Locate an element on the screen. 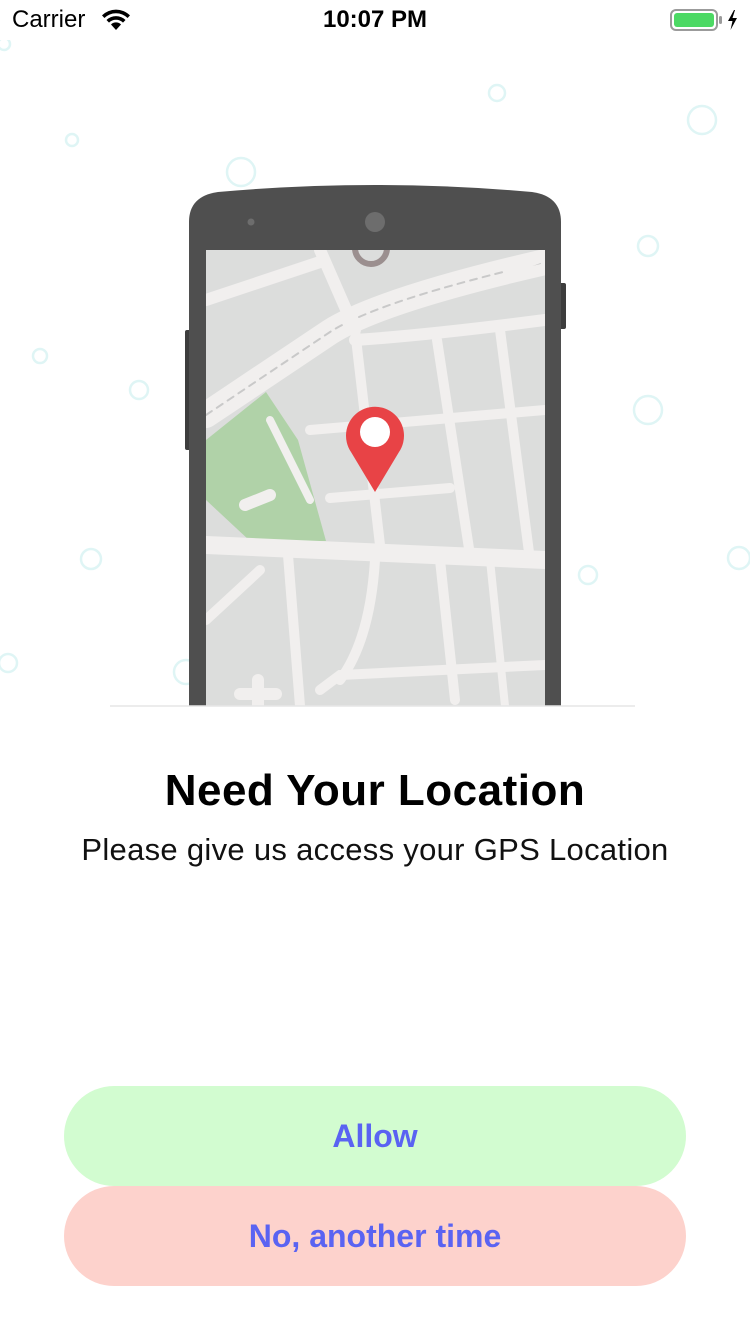 Image resolution: width=750 pixels, height=1334 pixels. page-subtitle: Please give us access your GPS Location is located at coordinates (375, 849).